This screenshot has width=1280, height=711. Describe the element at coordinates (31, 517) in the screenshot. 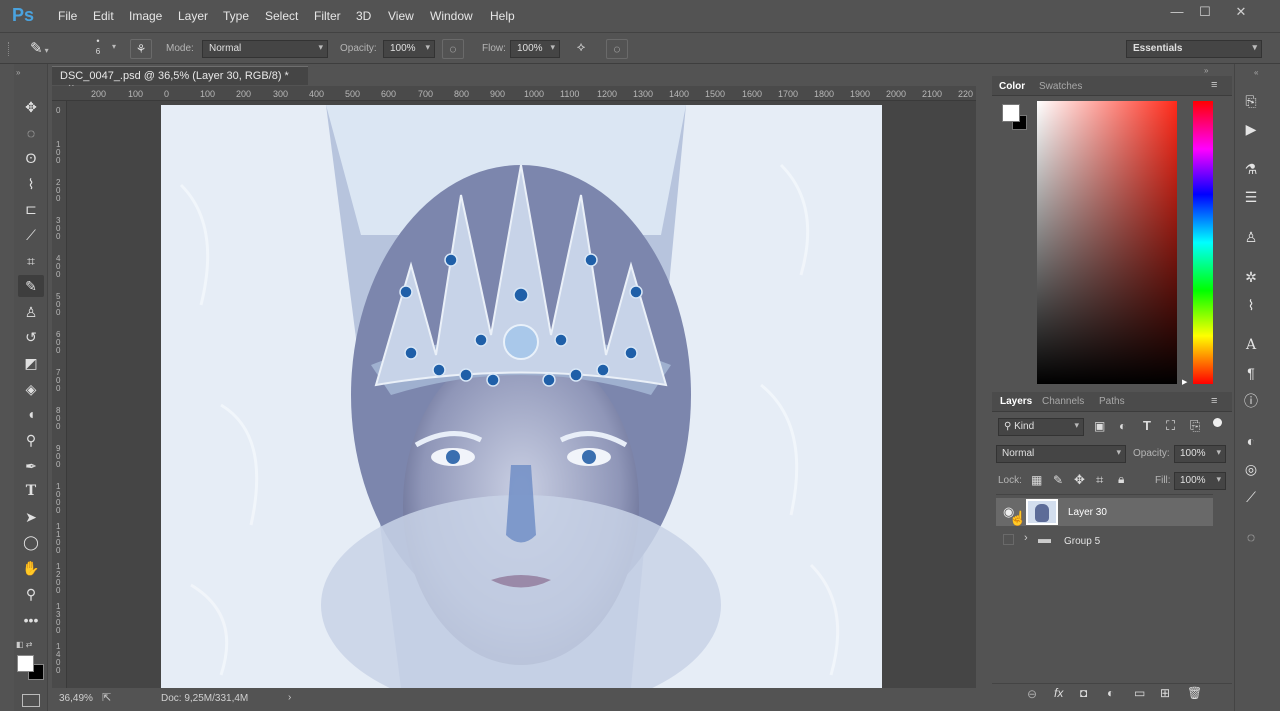

I see `path-selection-tool-icon: ➤` at that location.